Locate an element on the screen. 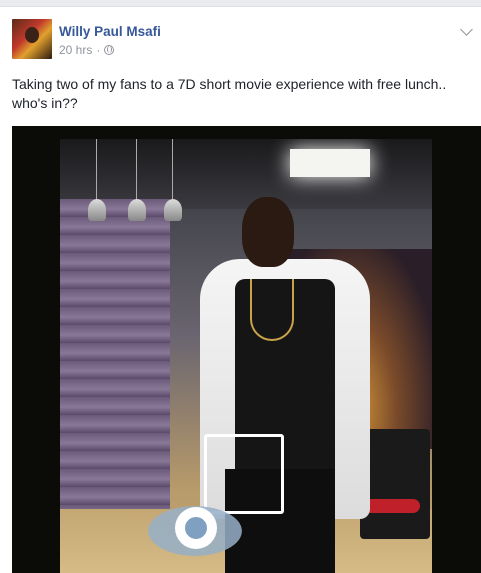  avatar is located at coordinates (32, 39).